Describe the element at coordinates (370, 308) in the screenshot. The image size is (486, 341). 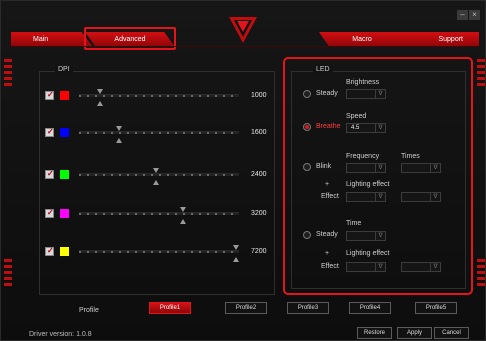
I see `profile-4-button: Profile4` at that location.